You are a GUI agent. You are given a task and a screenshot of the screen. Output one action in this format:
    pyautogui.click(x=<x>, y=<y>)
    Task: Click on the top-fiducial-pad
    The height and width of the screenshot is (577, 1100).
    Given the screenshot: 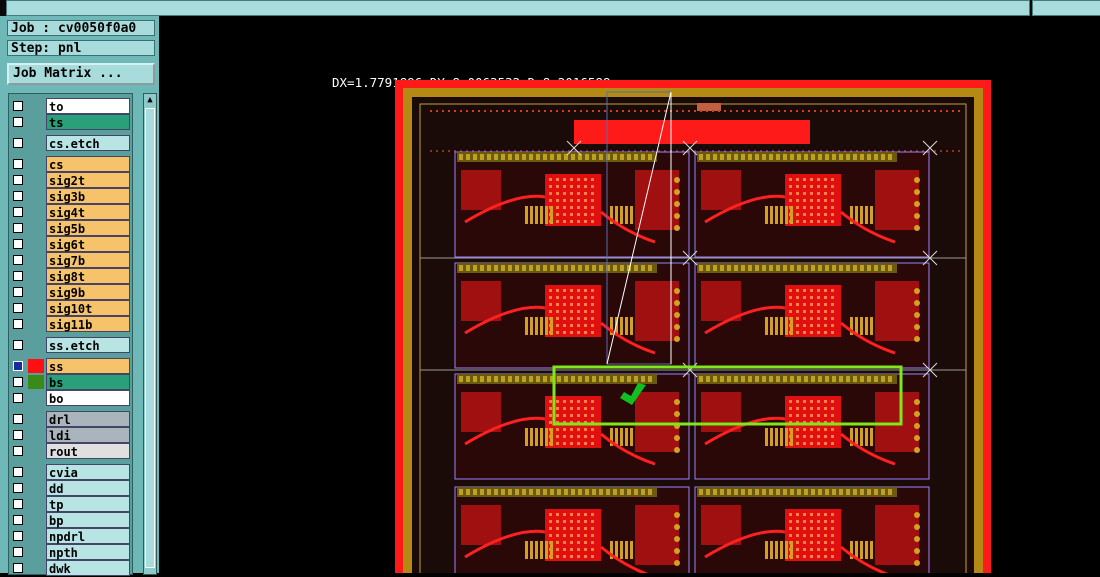 What is the action you would take?
    pyautogui.click(x=709, y=107)
    